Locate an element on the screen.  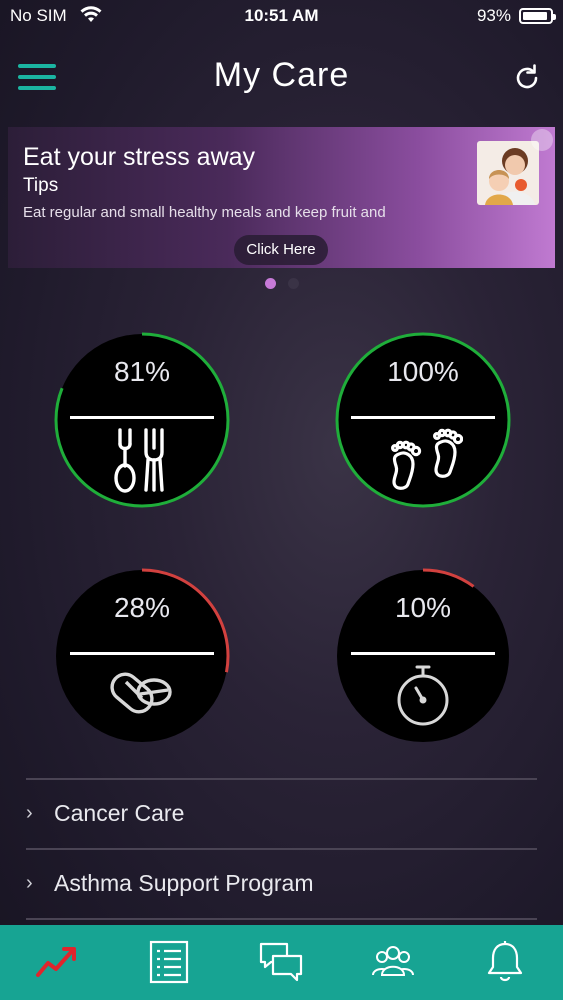
refresh-icon is located at coordinates (527, 78).